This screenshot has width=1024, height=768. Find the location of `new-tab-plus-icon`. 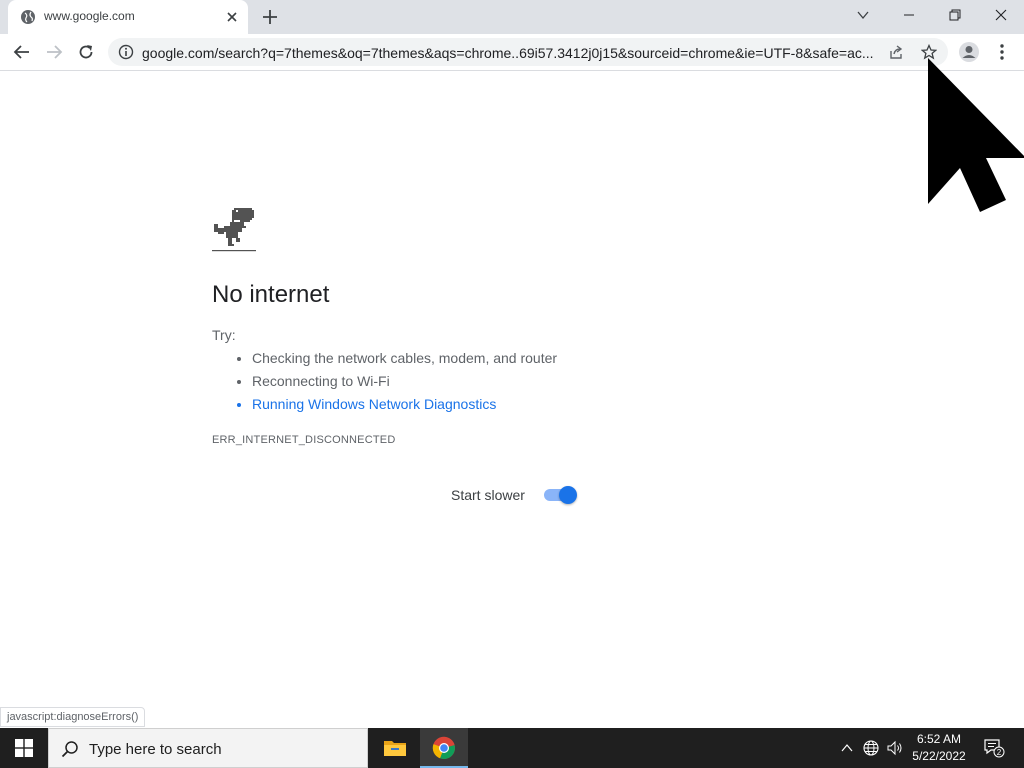

new-tab-plus-icon is located at coordinates (270, 17).